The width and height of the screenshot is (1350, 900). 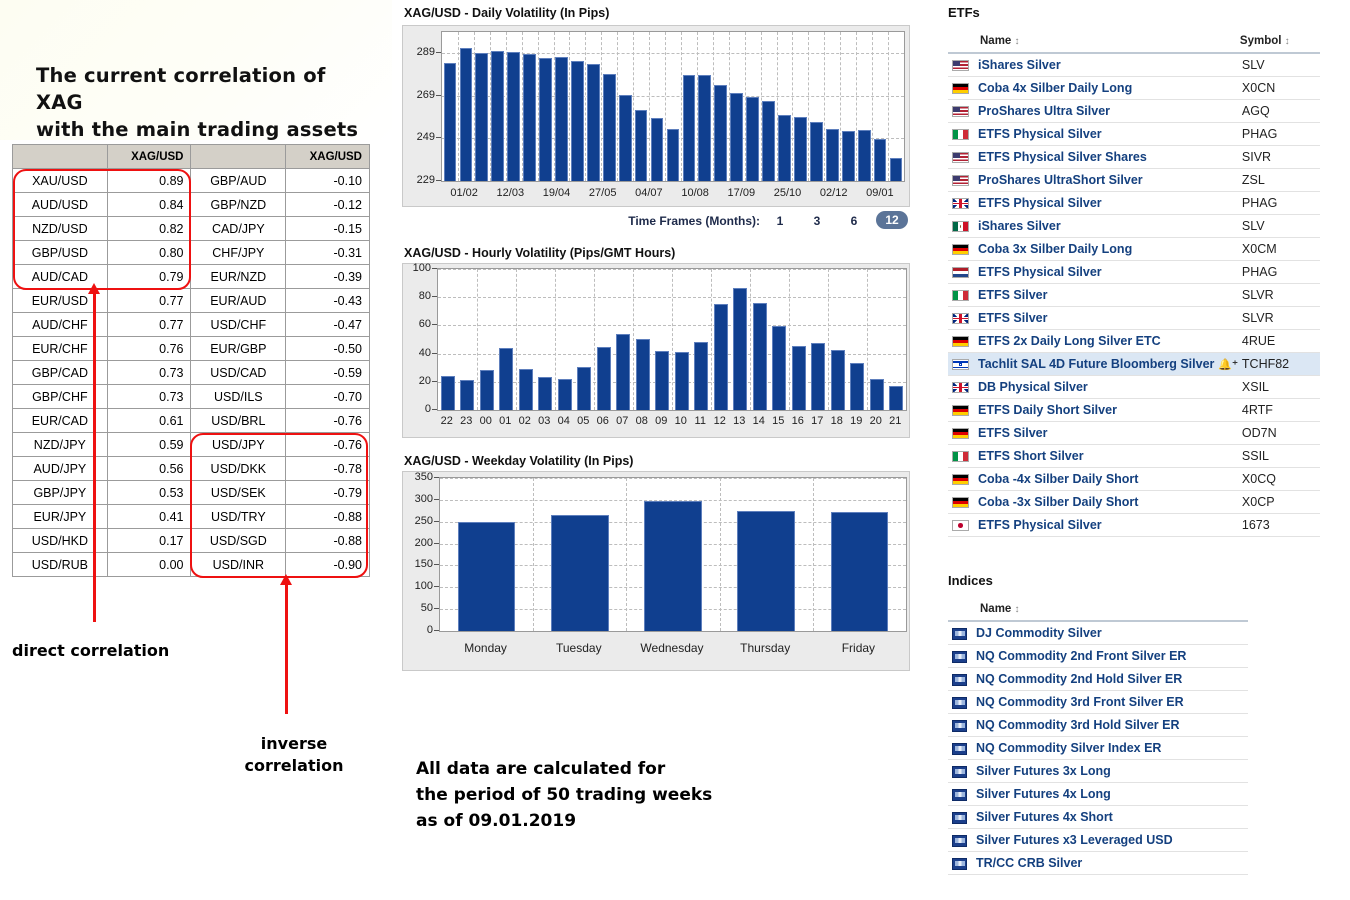 I want to click on index-name: TR/CC CRB Silver, so click(x=1029, y=863).